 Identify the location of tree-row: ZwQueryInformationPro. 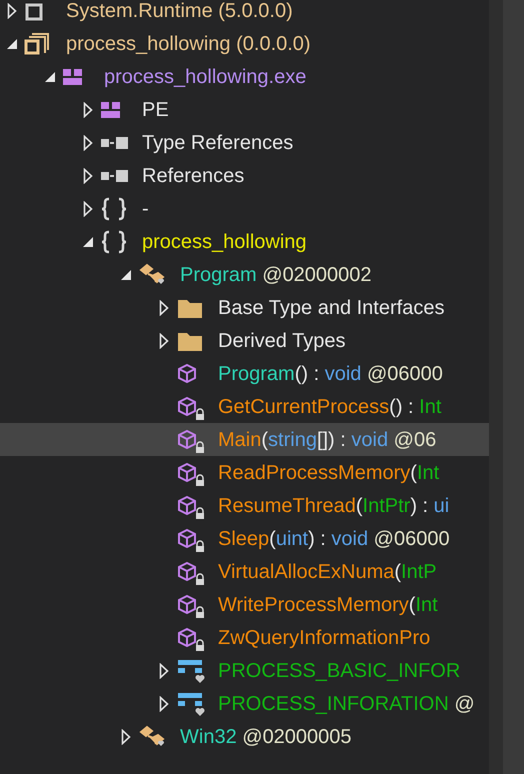
(244, 637).